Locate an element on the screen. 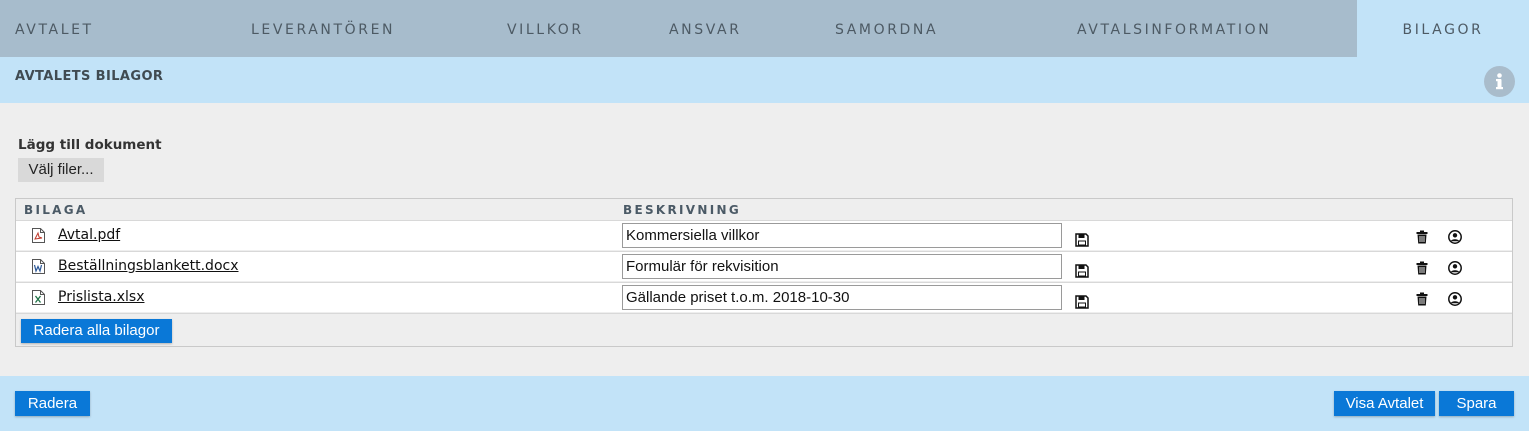 This screenshot has width=1529, height=431. excel-file-icon is located at coordinates (38, 297).